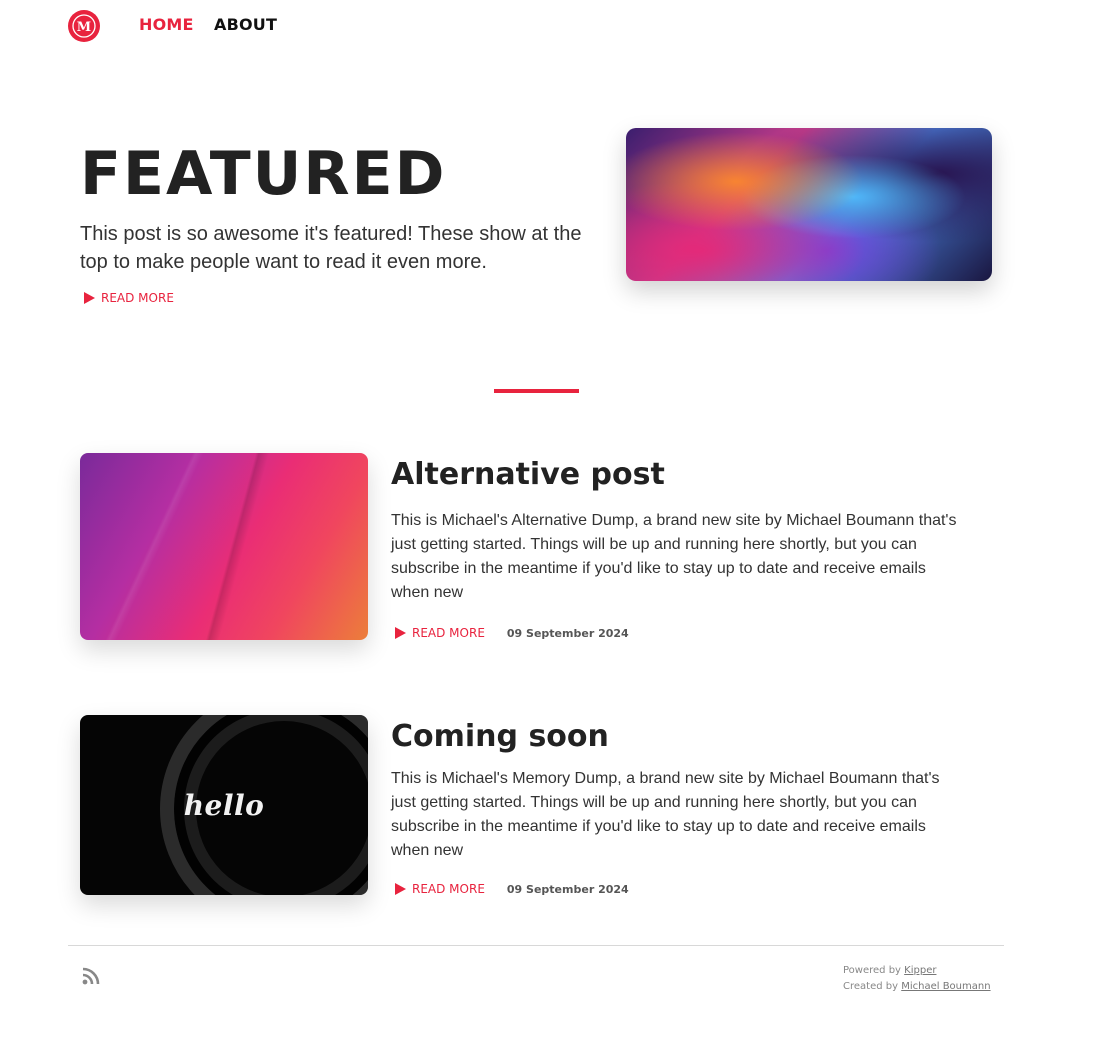 Image resolution: width=1118 pixels, height=1041 pixels. Describe the element at coordinates (559, 26) in the screenshot. I see `top-nav: M HOME ABOUT` at that location.